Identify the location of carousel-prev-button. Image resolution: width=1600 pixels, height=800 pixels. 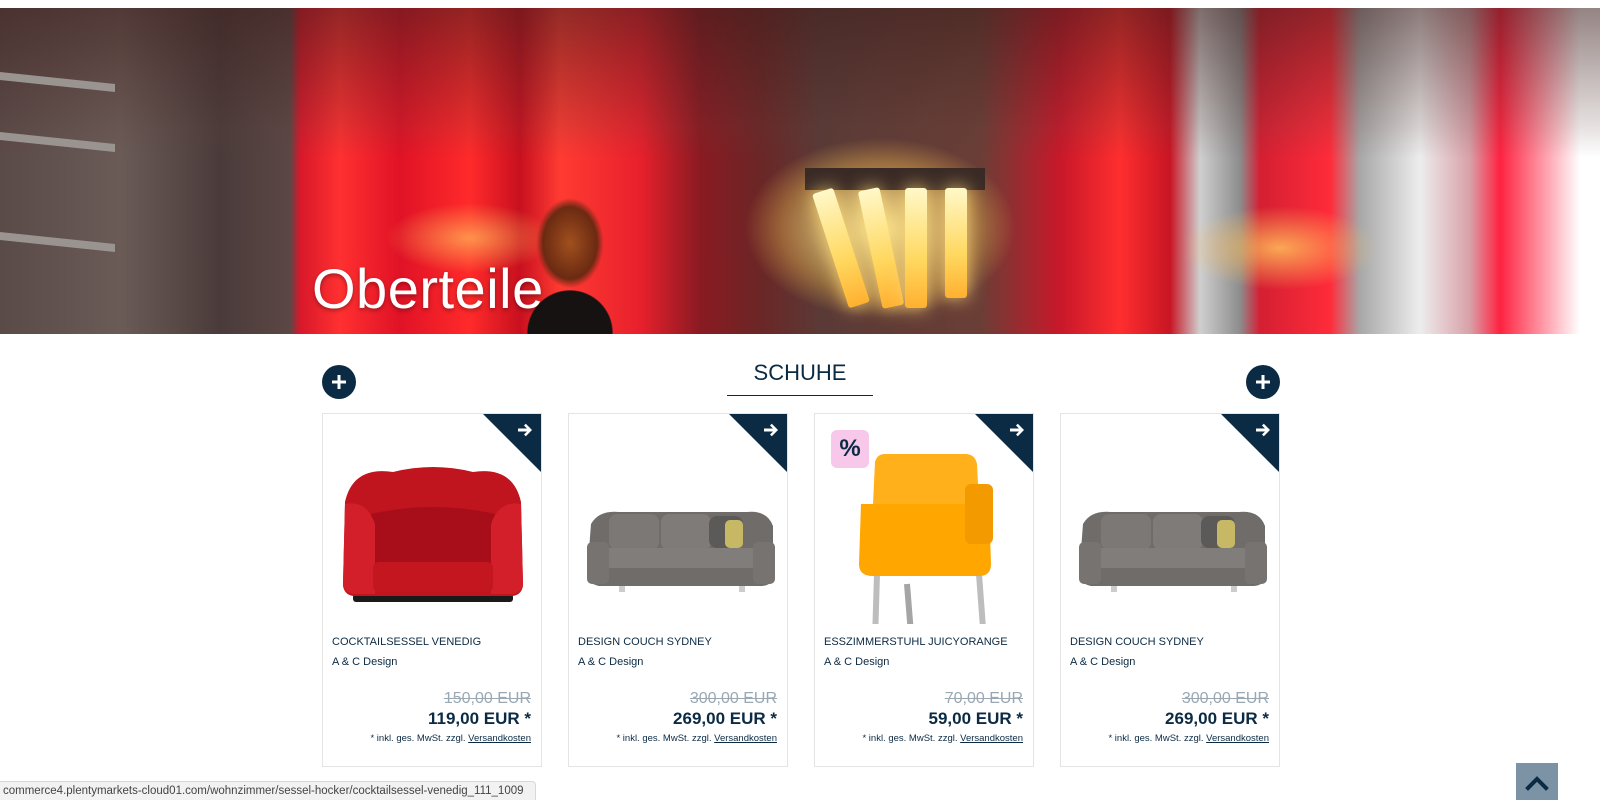
(339, 382).